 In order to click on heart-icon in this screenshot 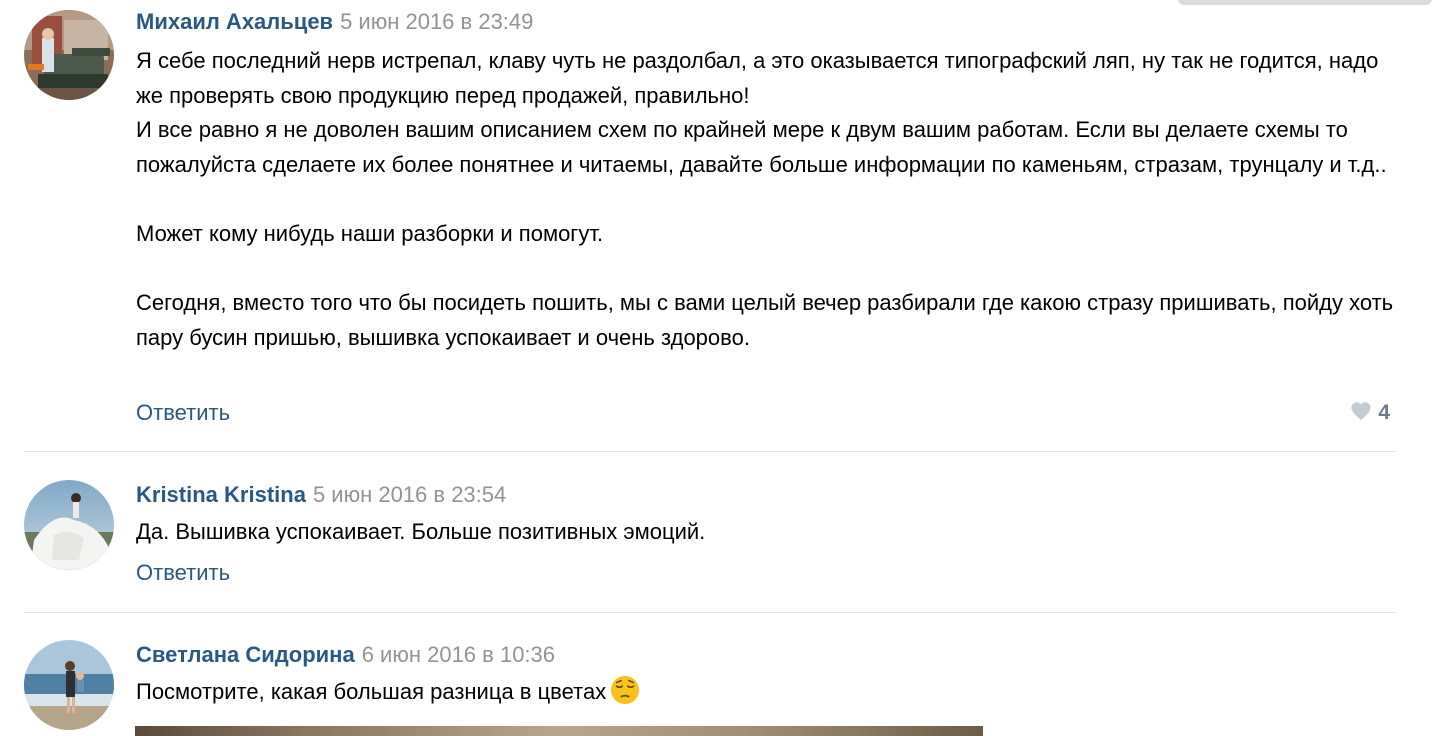, I will do `click(1361, 413)`.